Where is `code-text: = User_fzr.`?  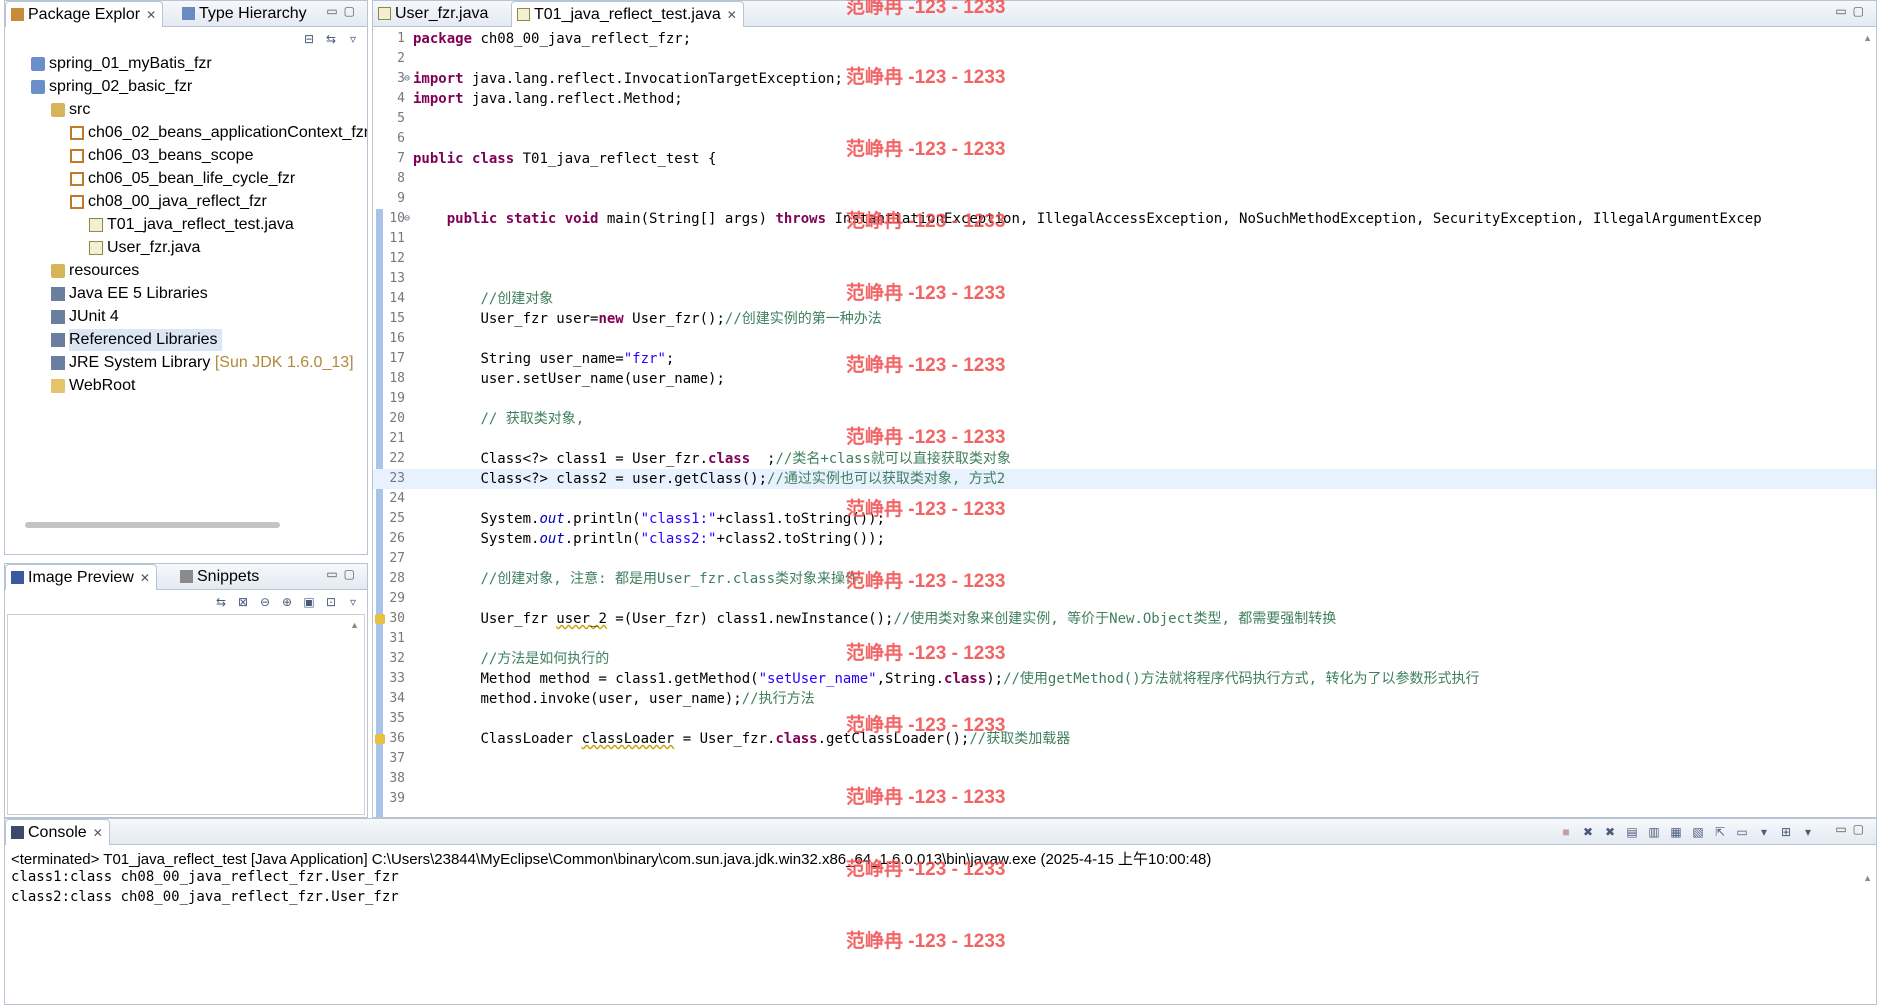
code-text: = User_fzr. is located at coordinates (725, 739).